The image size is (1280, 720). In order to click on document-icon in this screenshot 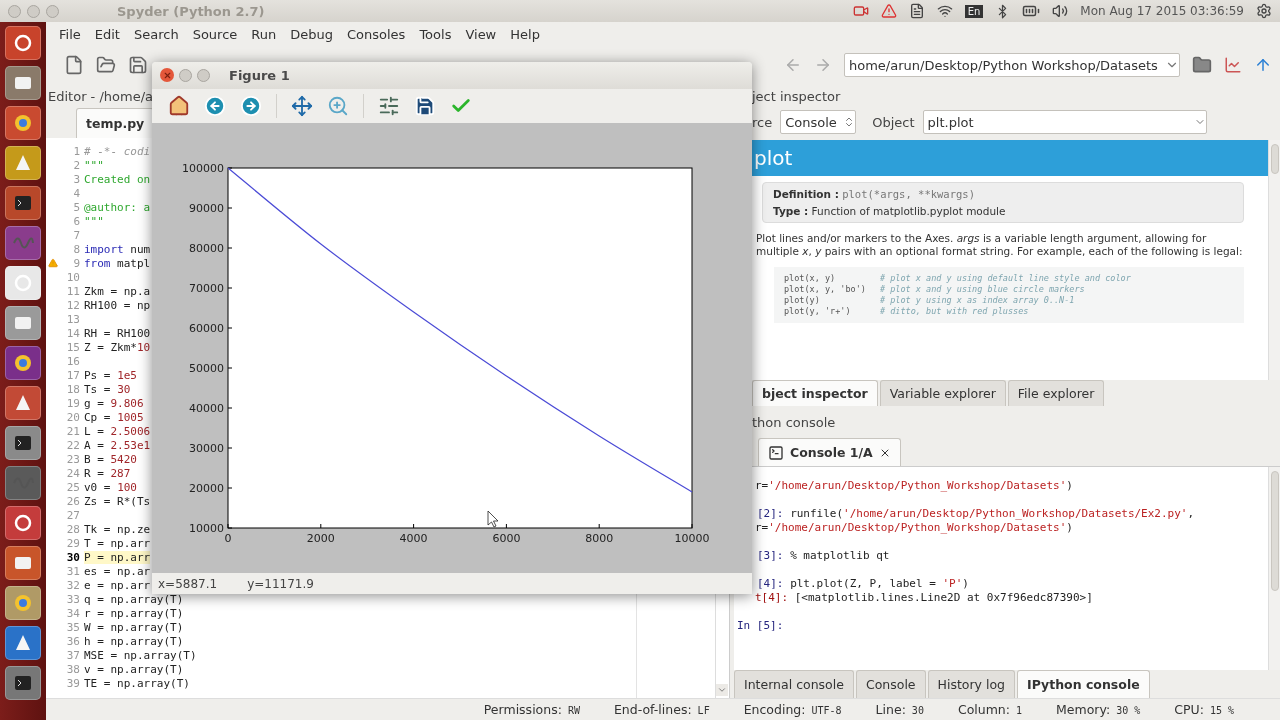, I will do `click(916, 11)`.